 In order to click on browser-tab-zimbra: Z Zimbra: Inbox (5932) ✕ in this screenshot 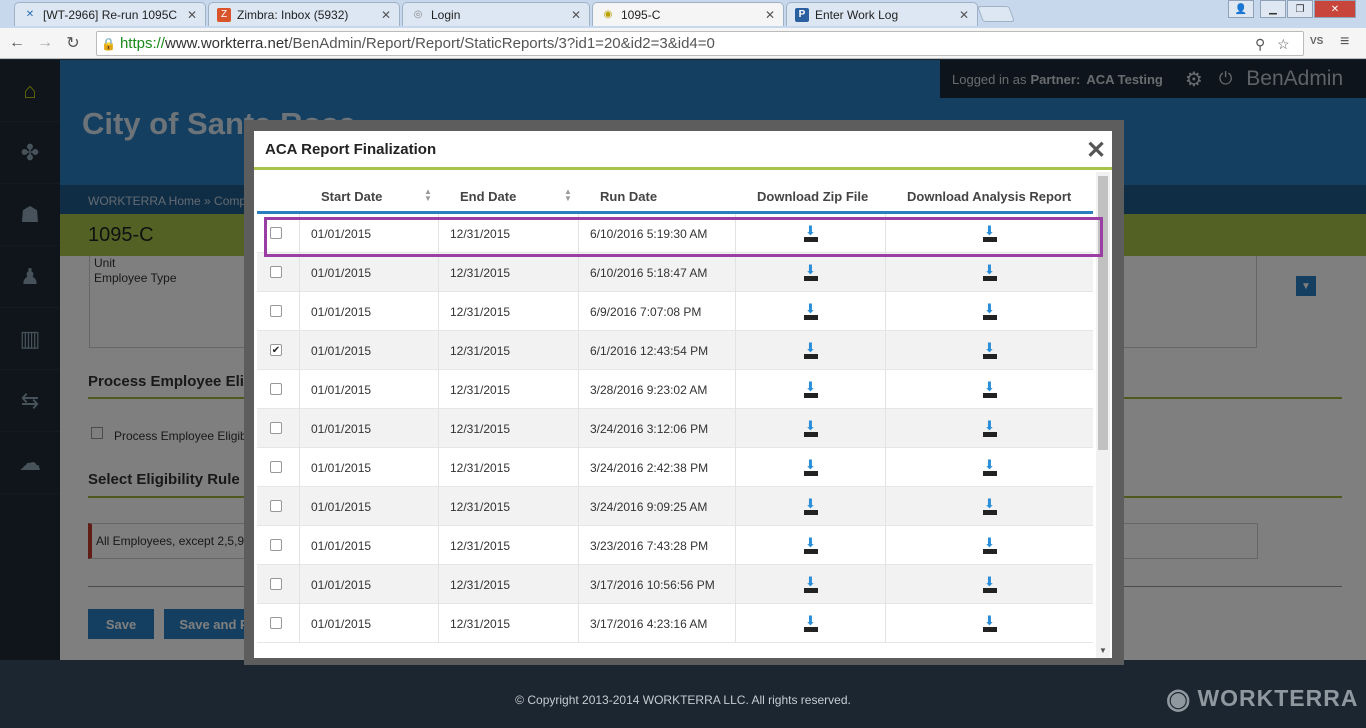, I will do `click(304, 14)`.